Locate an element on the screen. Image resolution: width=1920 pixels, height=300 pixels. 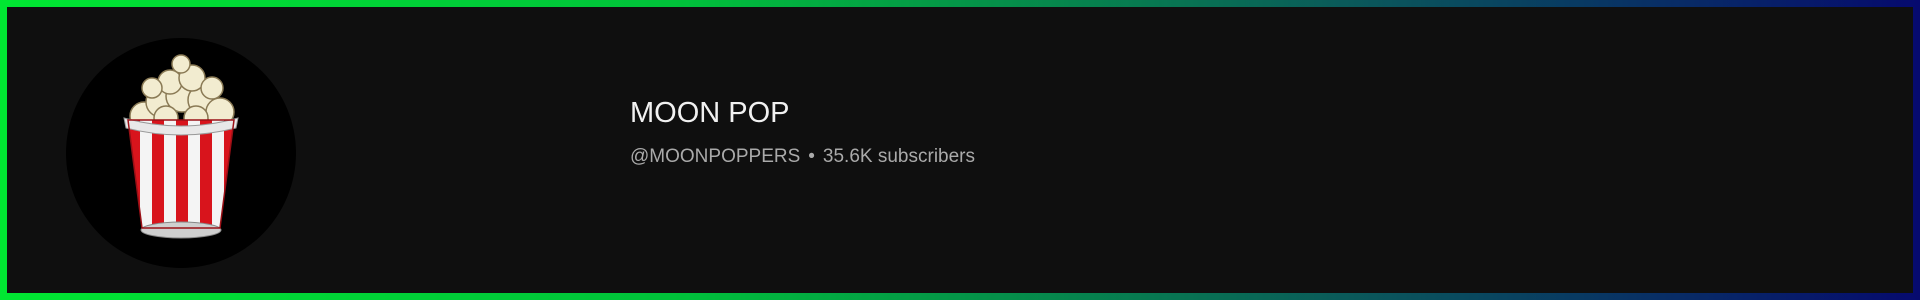
subscriber-count: 35.6K subscribers is located at coordinates (898, 156).